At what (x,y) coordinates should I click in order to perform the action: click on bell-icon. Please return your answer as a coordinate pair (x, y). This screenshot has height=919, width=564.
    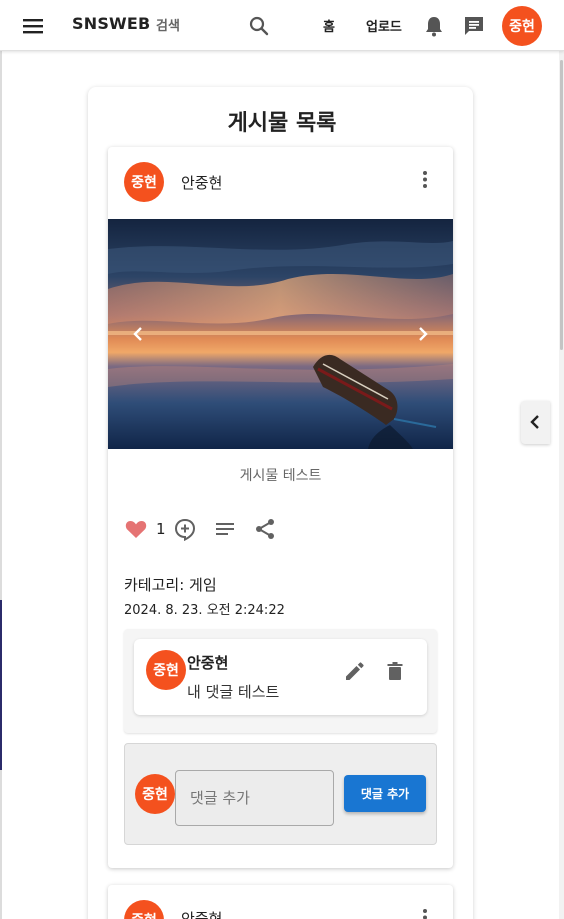
    Looking at the image, I should click on (434, 26).